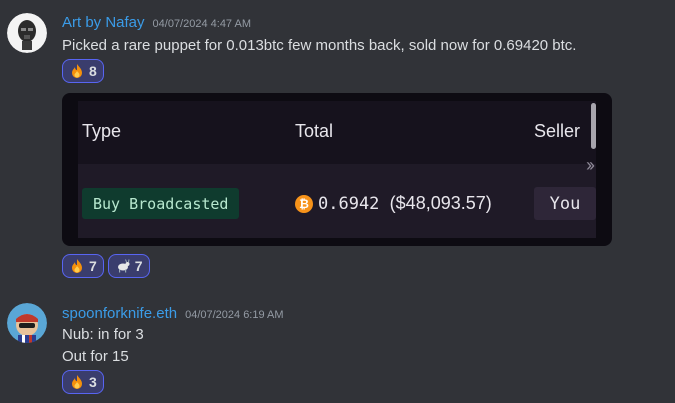 The width and height of the screenshot is (675, 403). What do you see at coordinates (440, 203) in the screenshot?
I see `usd-amount: ($48,093.57)` at bounding box center [440, 203].